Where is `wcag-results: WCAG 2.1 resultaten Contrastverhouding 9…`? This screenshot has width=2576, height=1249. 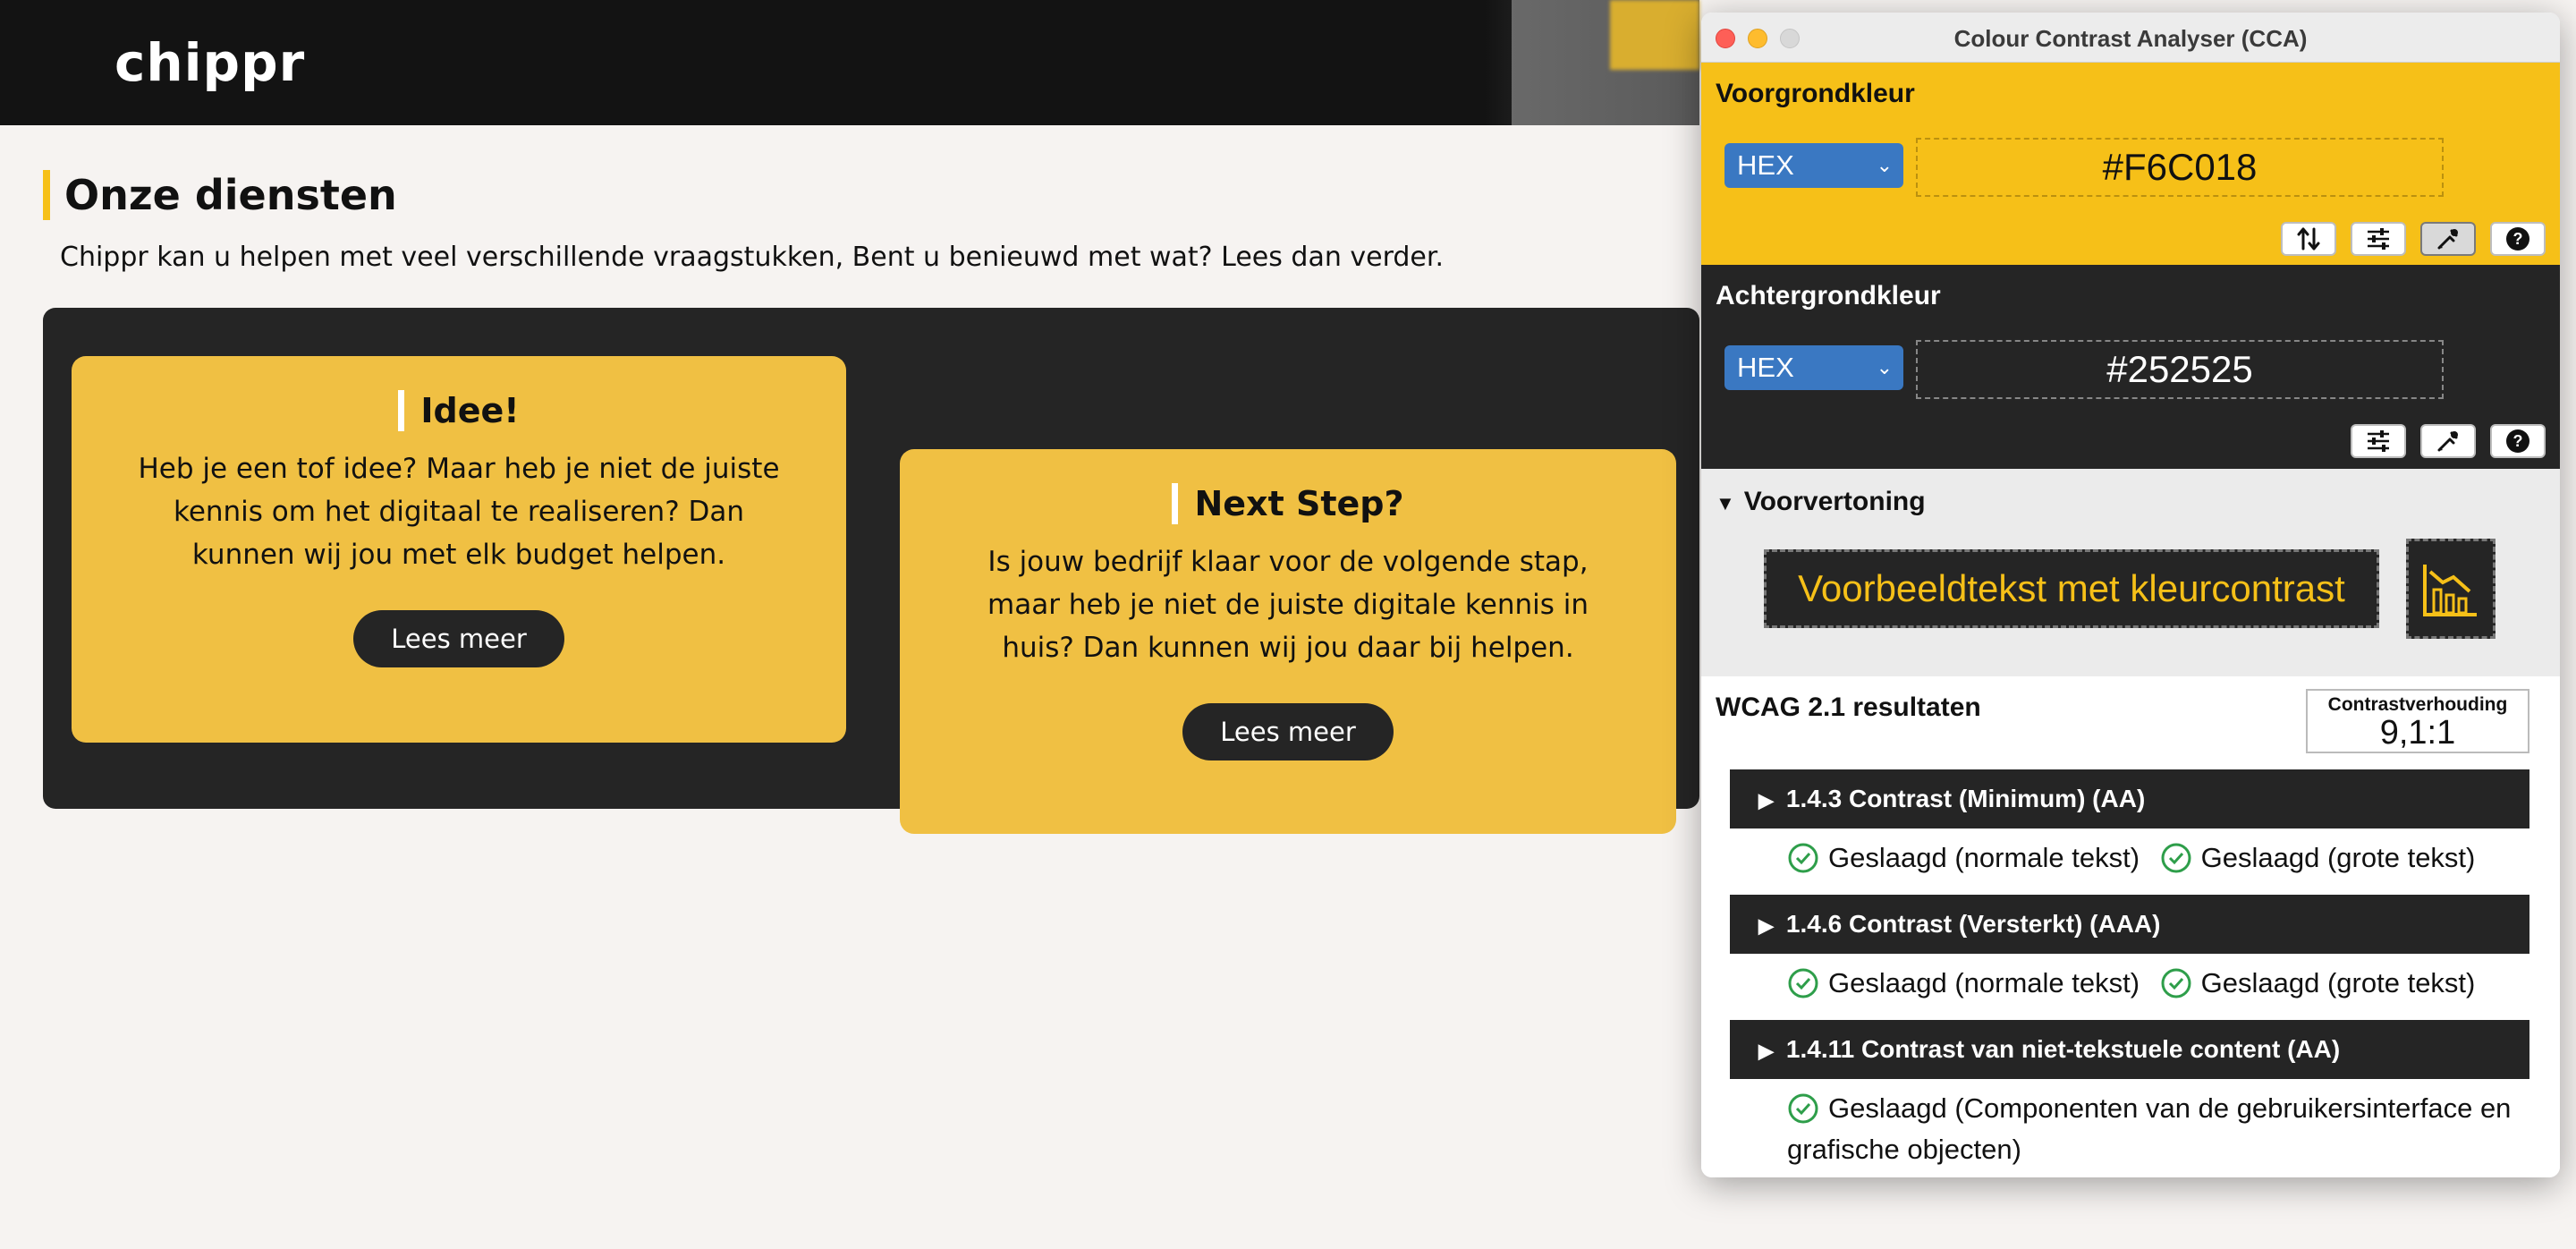
wcag-results: WCAG 2.1 resultaten Contrastverhouding 9… is located at coordinates (2130, 927).